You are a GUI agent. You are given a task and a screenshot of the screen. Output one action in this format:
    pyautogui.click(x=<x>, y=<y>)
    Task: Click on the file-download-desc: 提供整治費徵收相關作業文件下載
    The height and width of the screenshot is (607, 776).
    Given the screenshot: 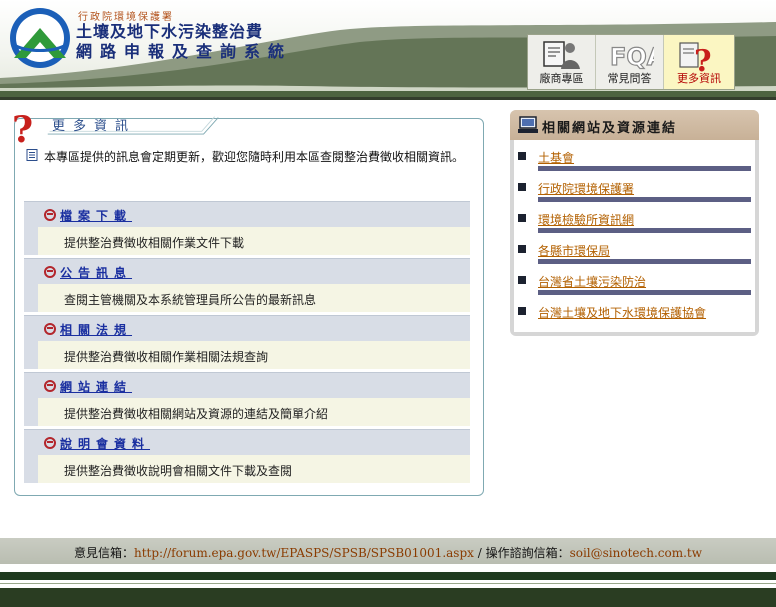 What is the action you would take?
    pyautogui.click(x=154, y=243)
    